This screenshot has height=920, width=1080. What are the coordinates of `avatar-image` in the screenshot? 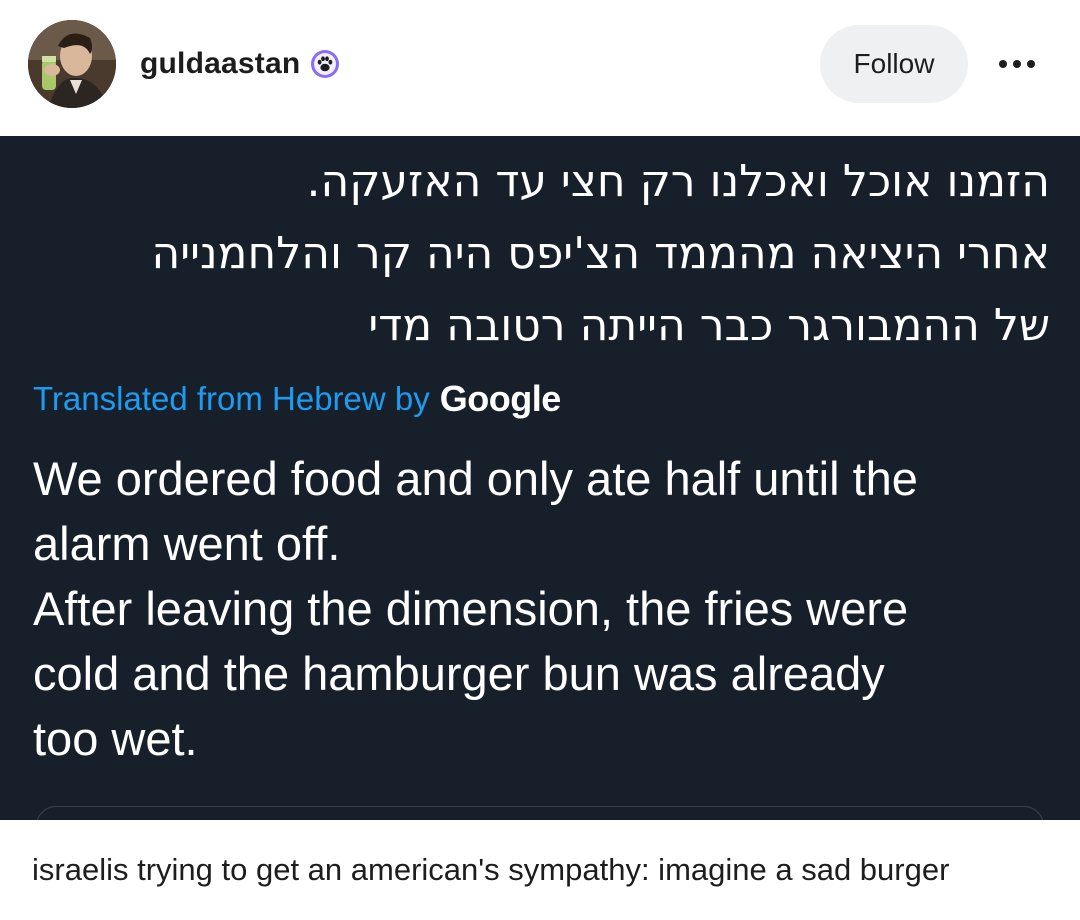 It's located at (72, 64).